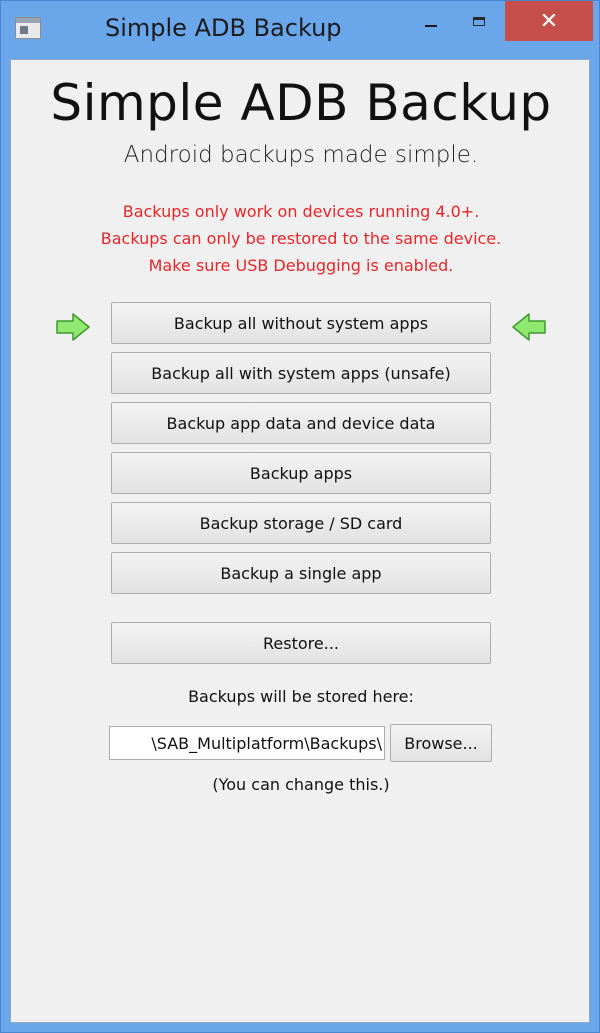 The image size is (600, 1033). I want to click on backup-single-app-button: Backup a single app, so click(301, 573).